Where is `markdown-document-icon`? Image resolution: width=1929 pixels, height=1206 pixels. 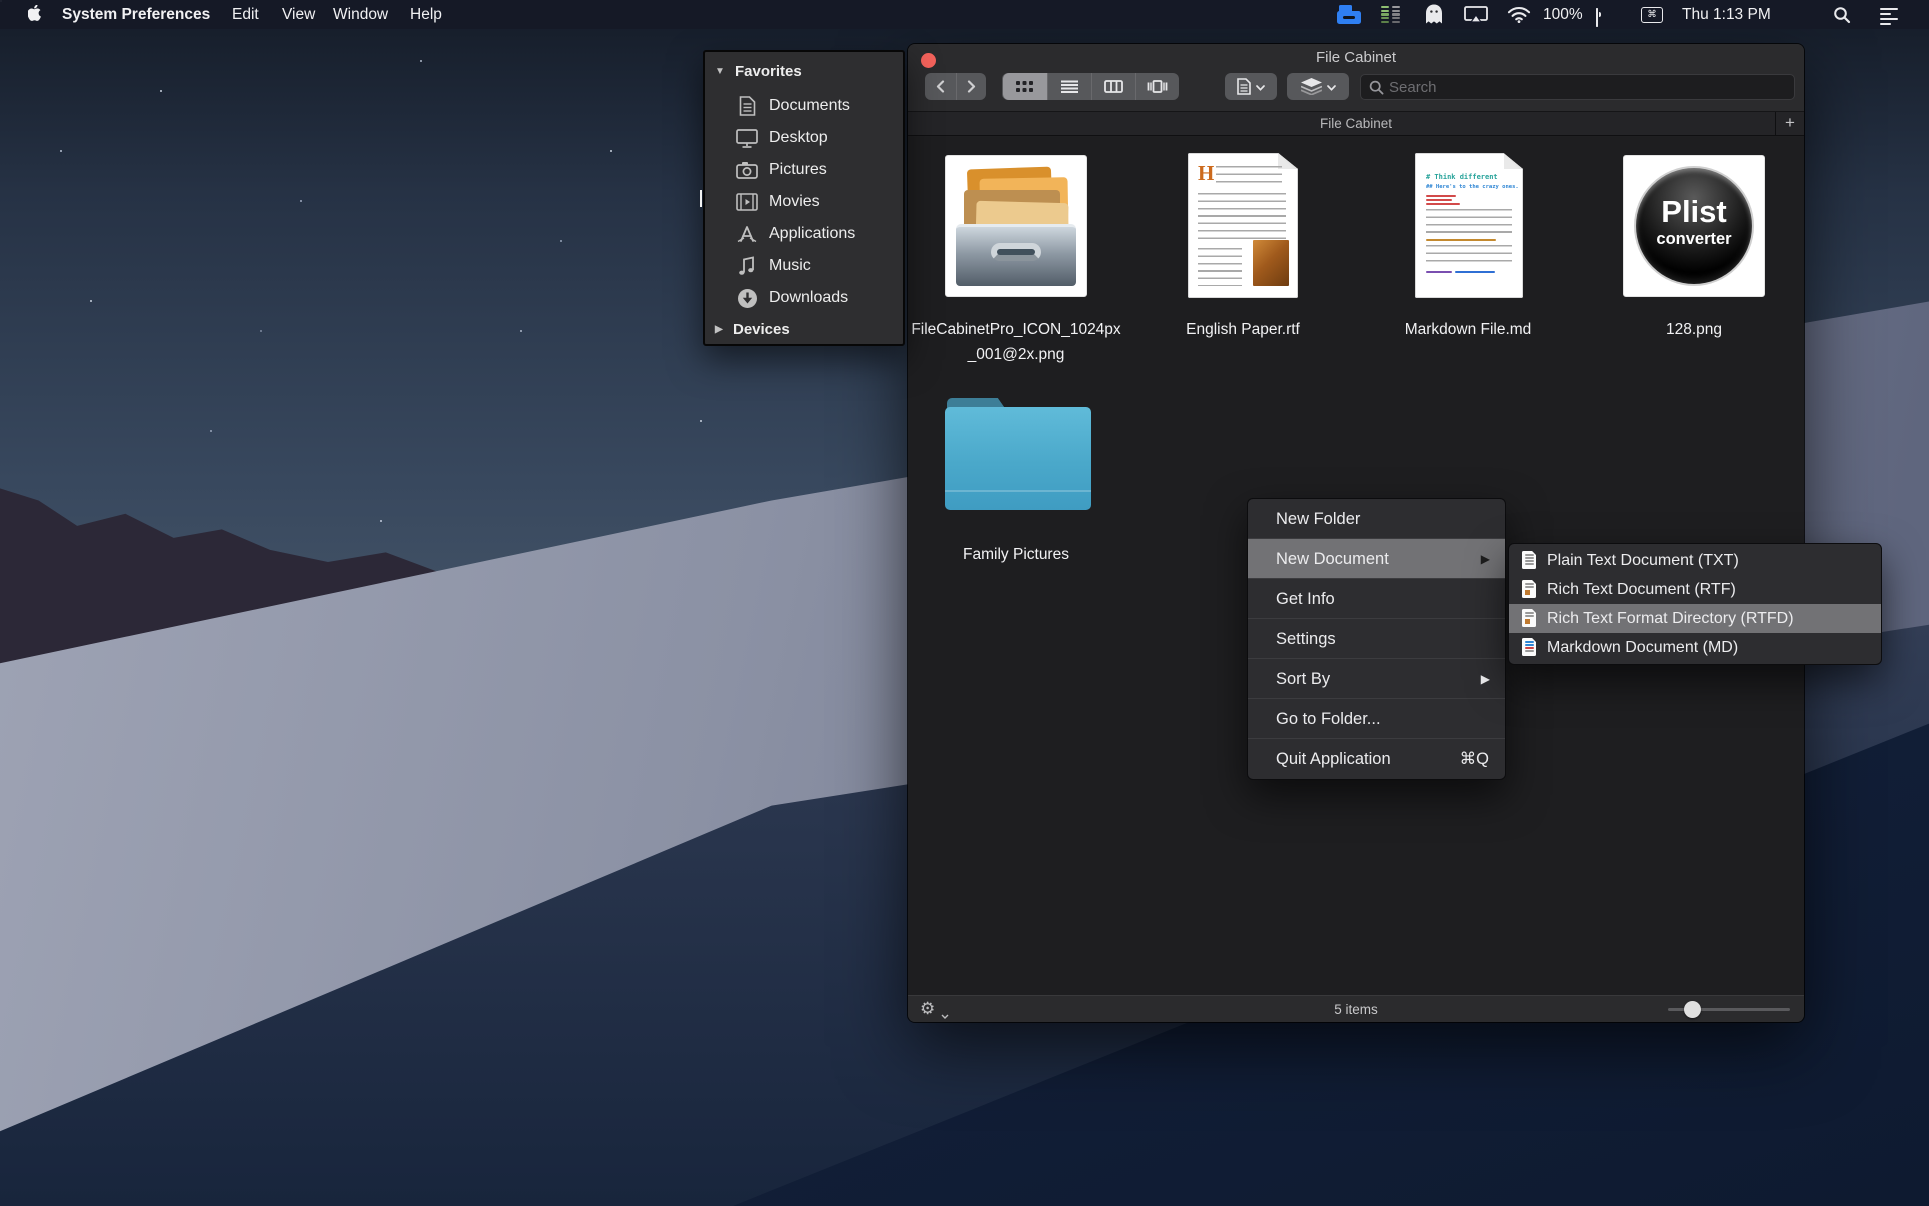
markdown-document-icon is located at coordinates (1529, 647).